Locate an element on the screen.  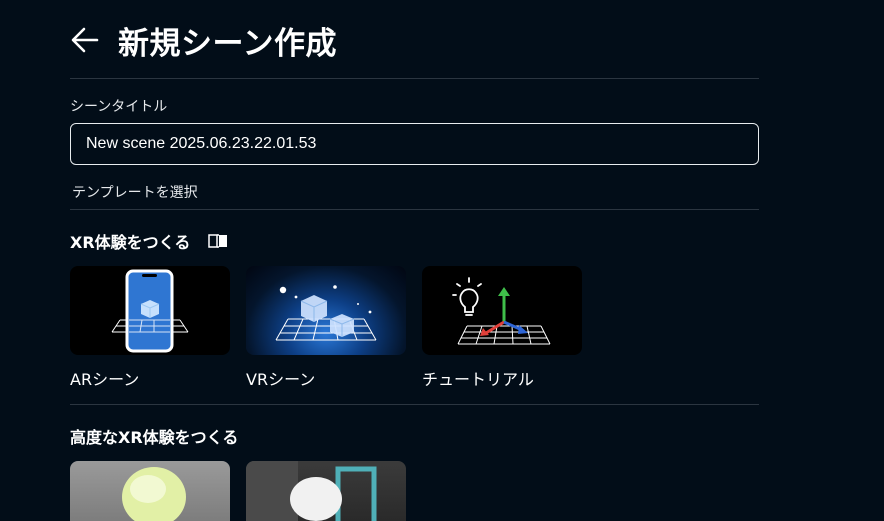
bulb-axes-grid-icon is located at coordinates (501, 311).